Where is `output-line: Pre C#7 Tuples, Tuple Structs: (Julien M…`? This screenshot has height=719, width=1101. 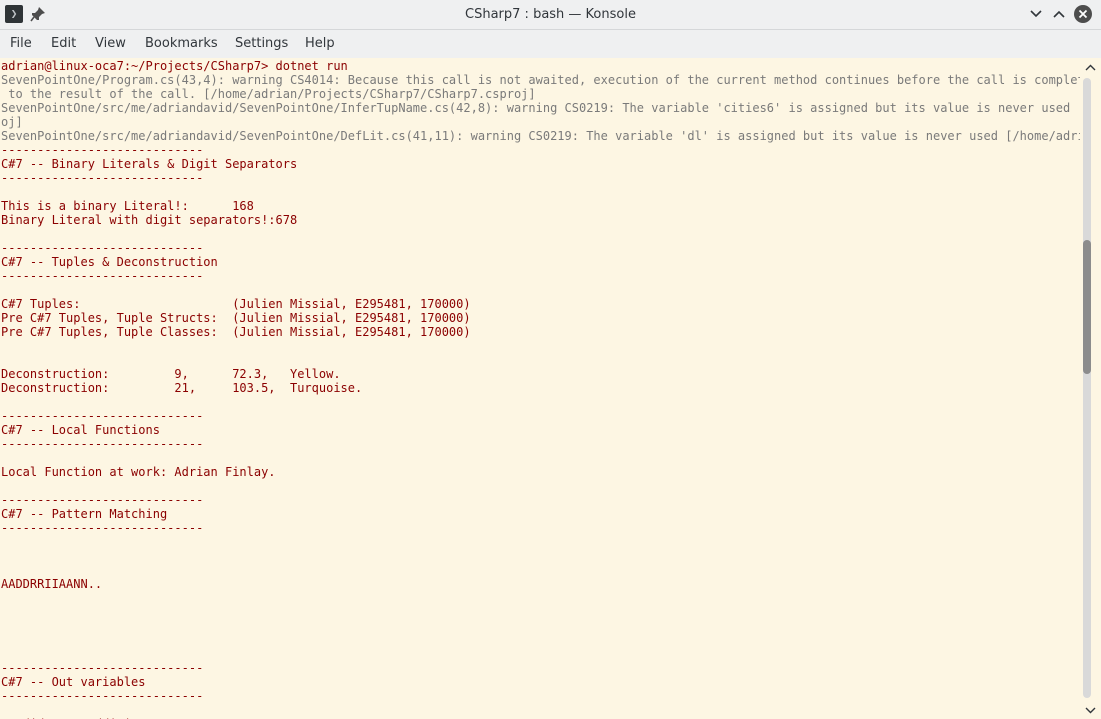 output-line: Pre C#7 Tuples, Tuple Structs: (Julien M… is located at coordinates (236, 318).